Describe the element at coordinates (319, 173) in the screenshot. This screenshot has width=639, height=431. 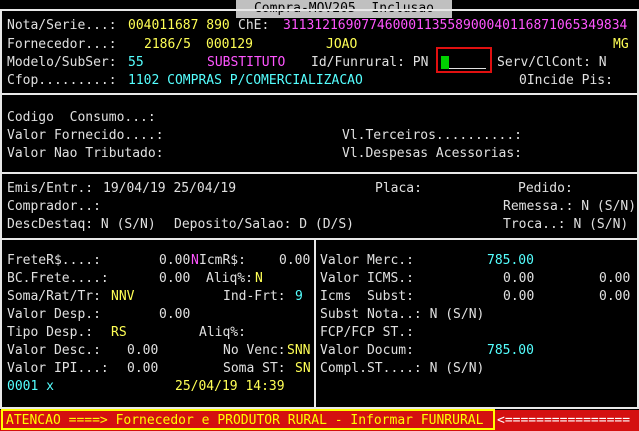
I see `divider-section2` at that location.